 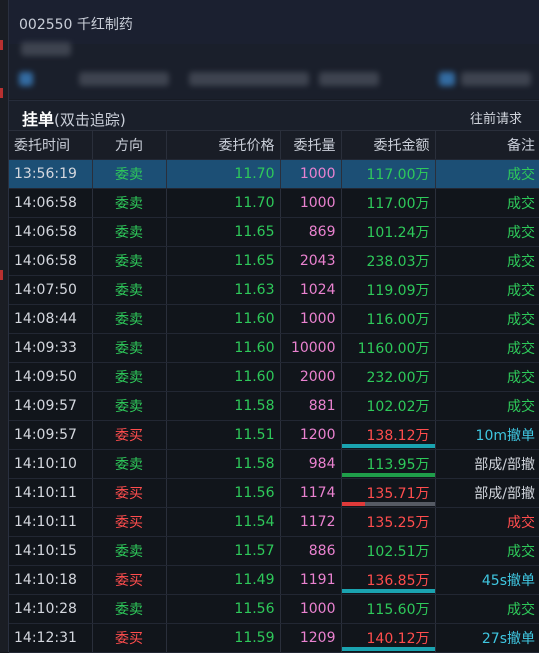 I want to click on order-amount-text: 135.71万, so click(x=398, y=494).